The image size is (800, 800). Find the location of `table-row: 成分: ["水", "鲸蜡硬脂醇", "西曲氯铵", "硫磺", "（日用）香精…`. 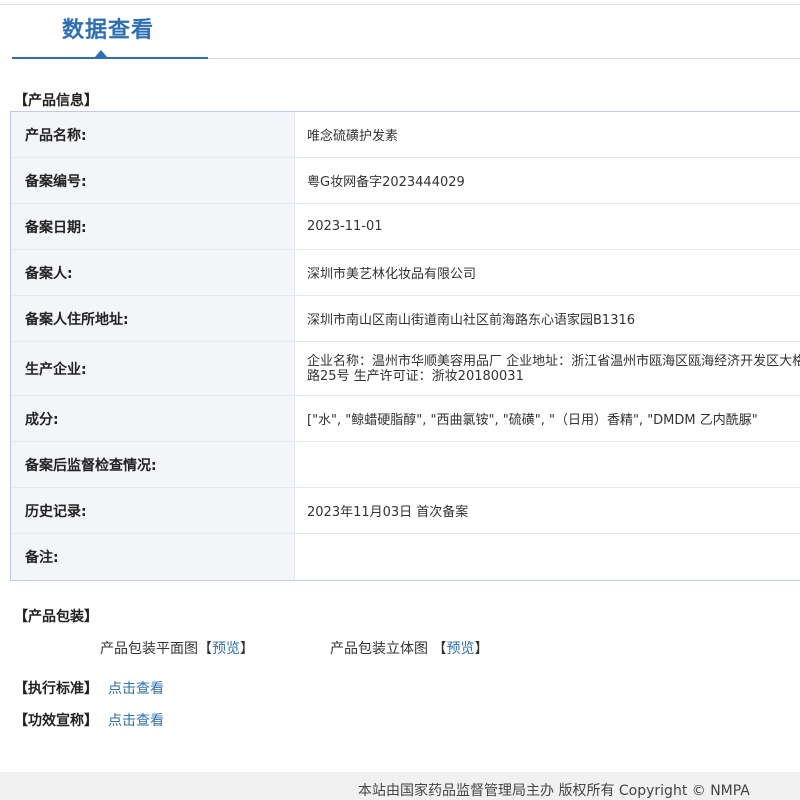

table-row: 成分: ["水", "鲸蜡硬脂醇", "西曲氯铵", "硫磺", "（日用）香精… is located at coordinates (405, 419).